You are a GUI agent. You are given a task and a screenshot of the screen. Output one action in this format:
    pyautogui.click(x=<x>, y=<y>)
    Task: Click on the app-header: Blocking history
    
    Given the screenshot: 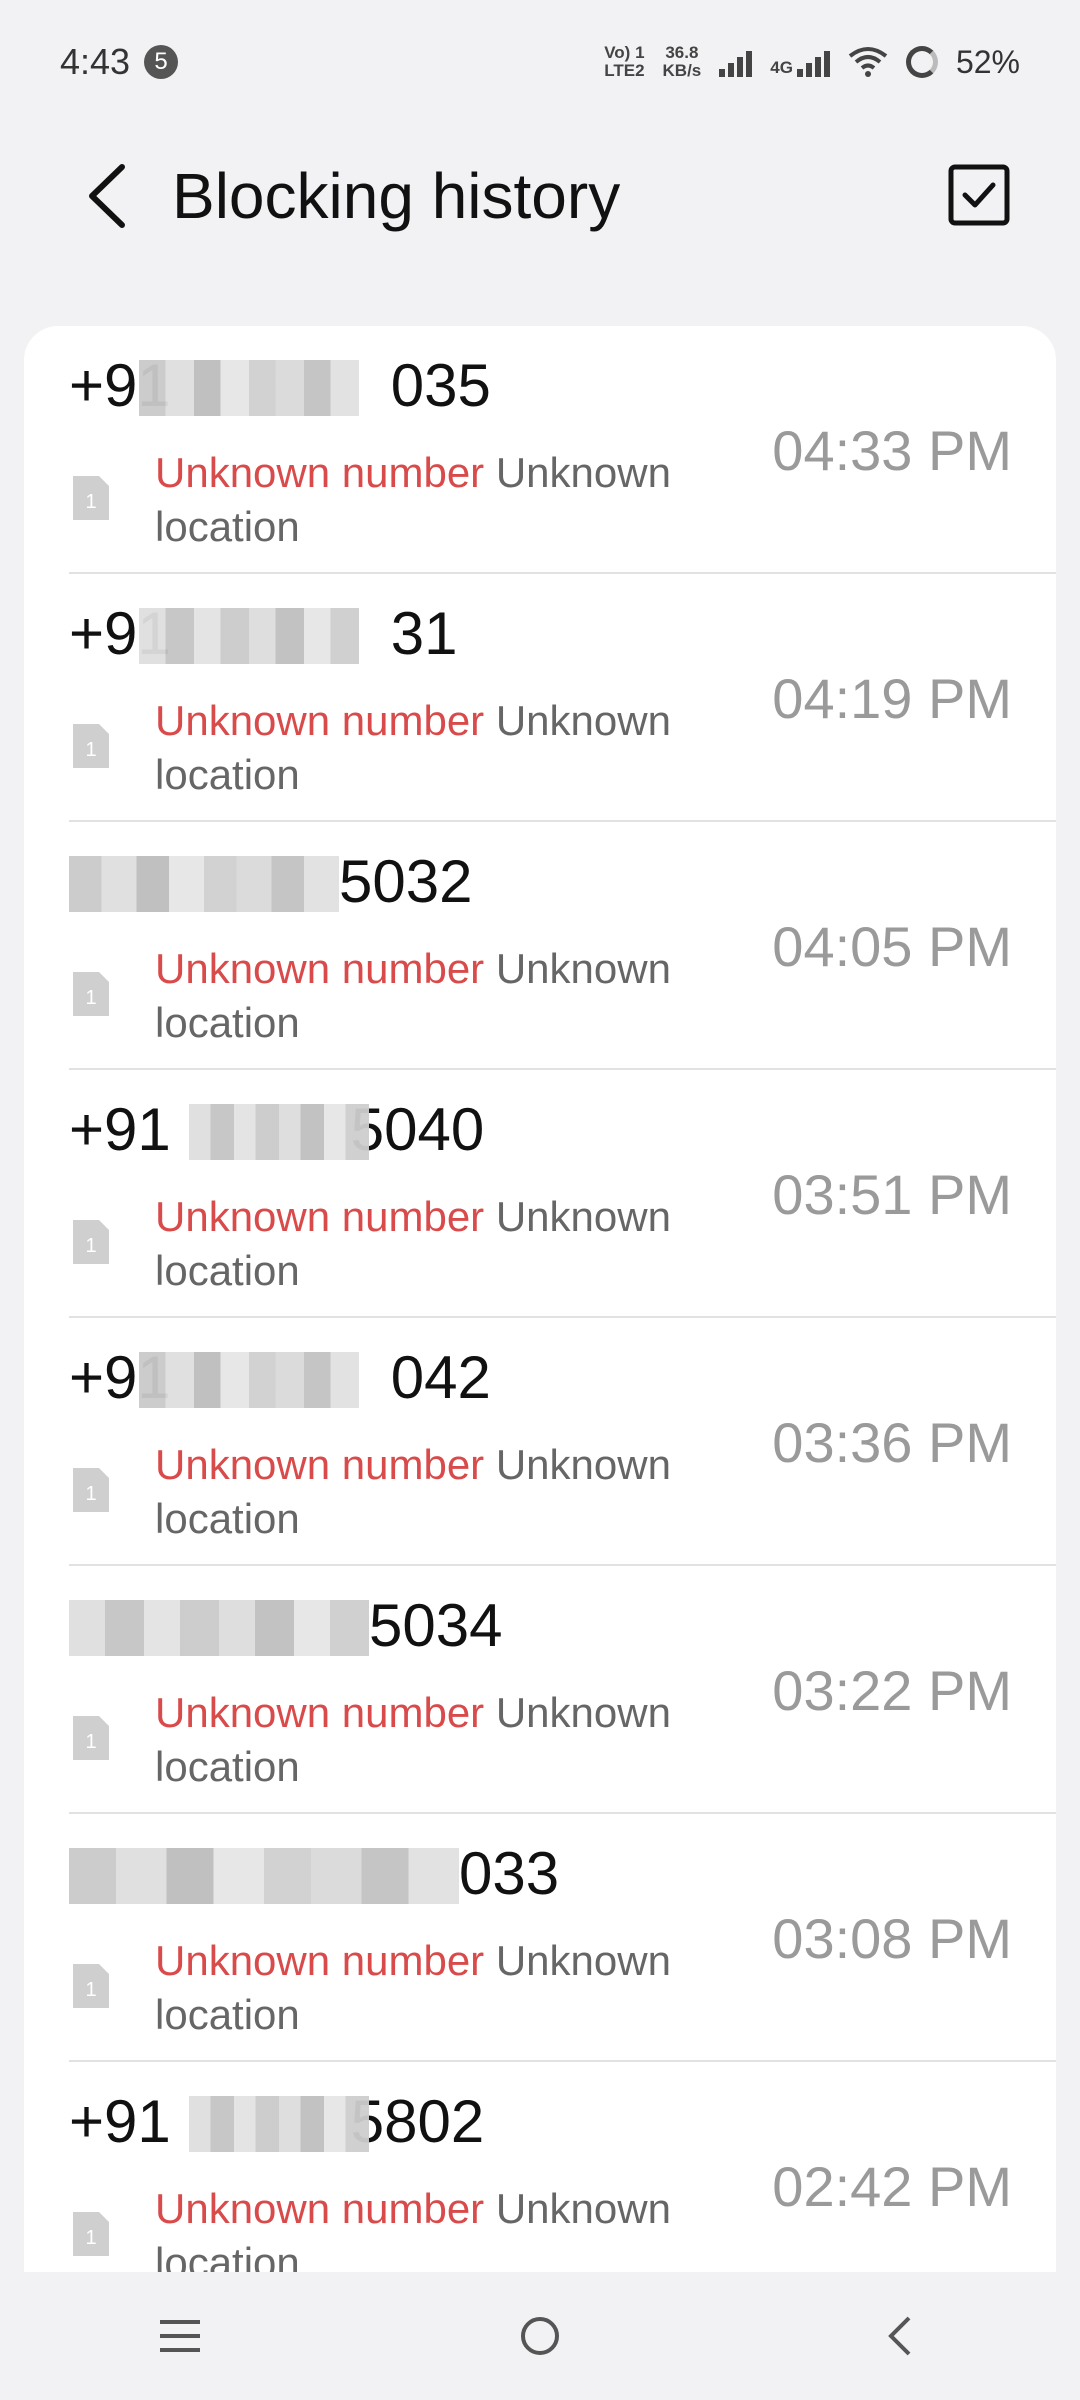 What is the action you would take?
    pyautogui.click(x=540, y=196)
    